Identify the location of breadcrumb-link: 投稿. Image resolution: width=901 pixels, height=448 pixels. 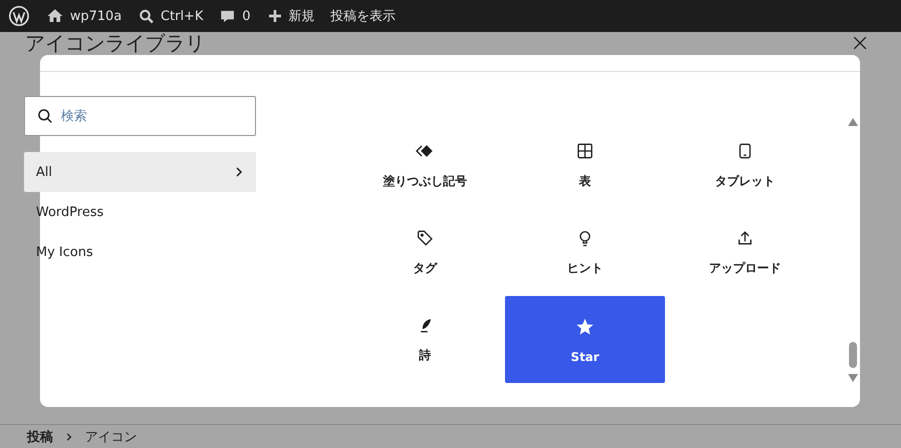
(40, 437).